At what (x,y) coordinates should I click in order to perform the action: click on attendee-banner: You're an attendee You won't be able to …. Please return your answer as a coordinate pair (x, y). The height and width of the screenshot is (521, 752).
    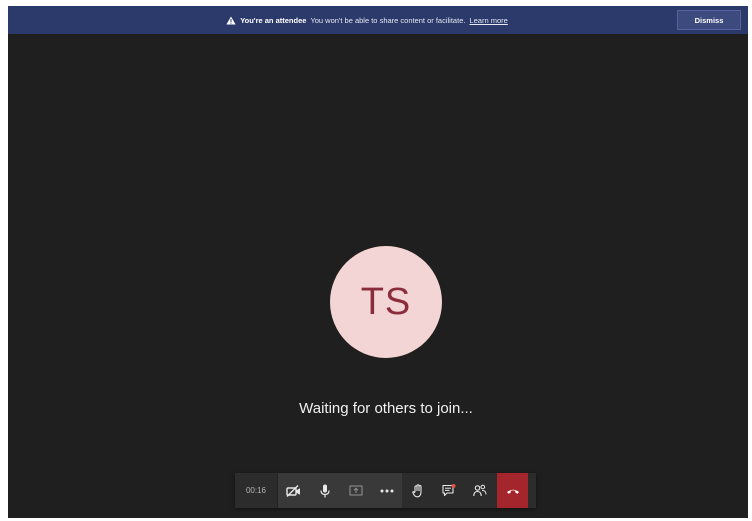
    Looking at the image, I should click on (378, 20).